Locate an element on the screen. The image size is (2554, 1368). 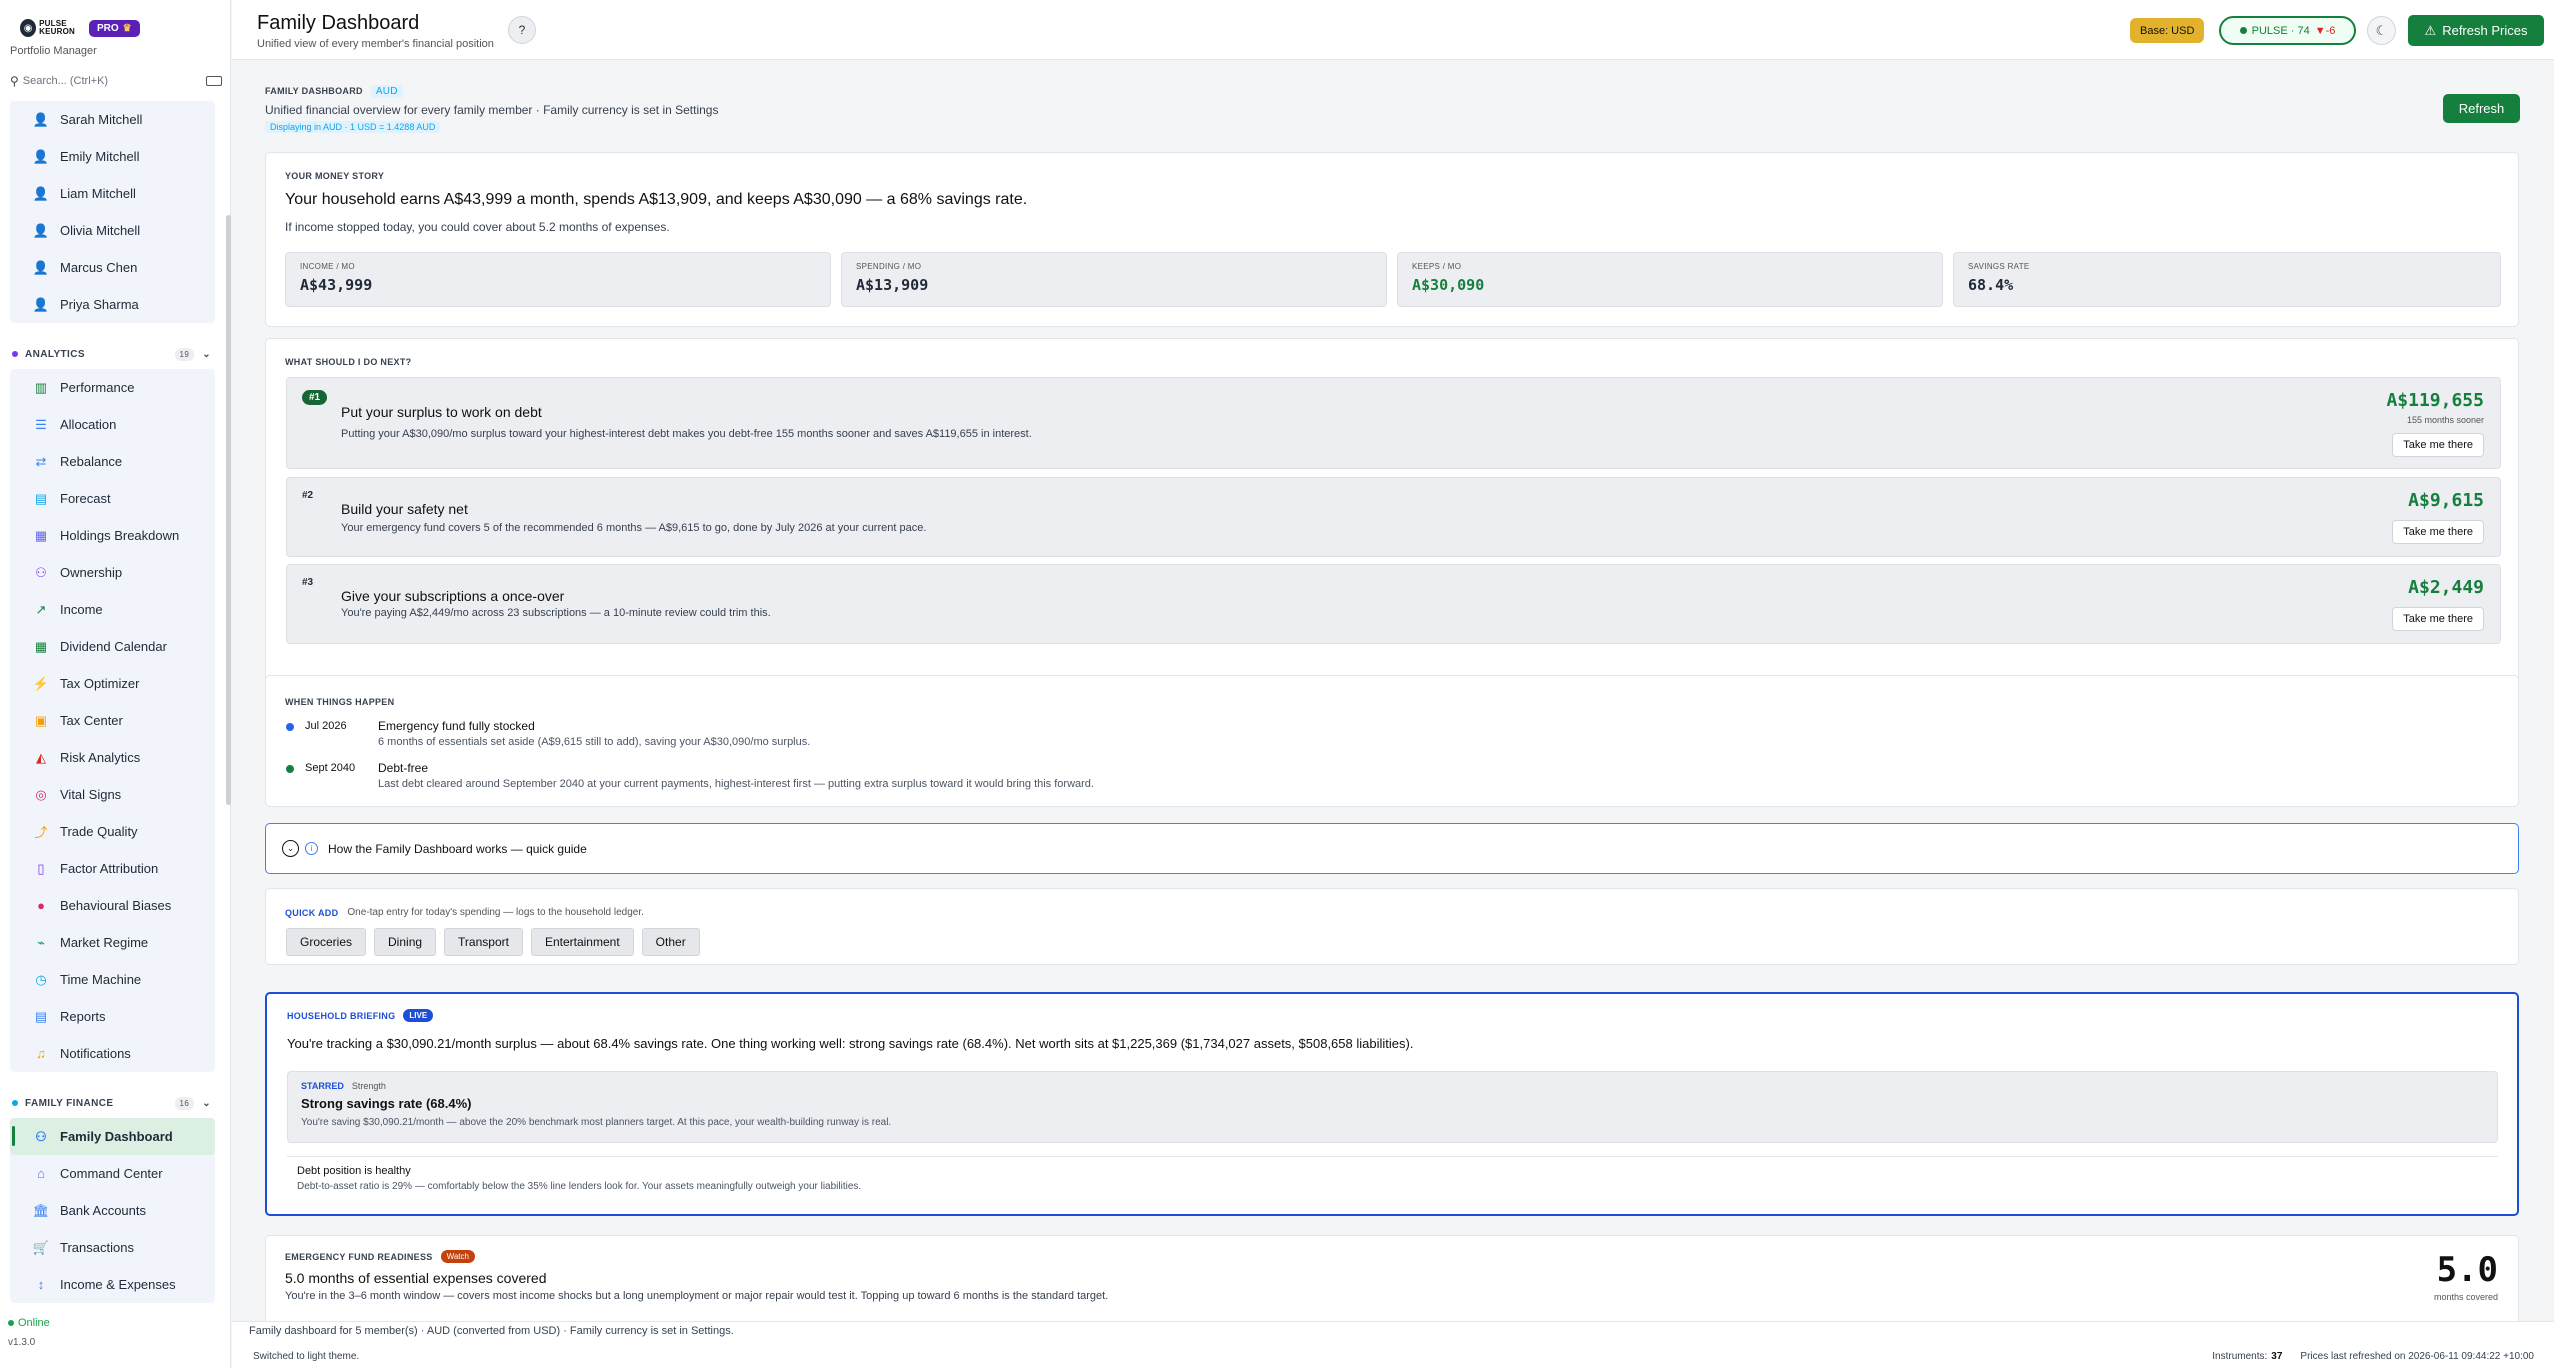
sidebar-item-market-regime: ⌁ Market Regime is located at coordinates (112, 942).